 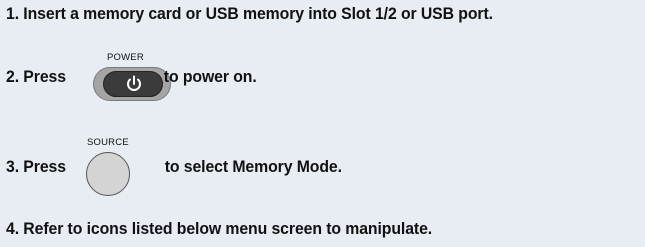 What do you see at coordinates (131, 77) in the screenshot?
I see `step-2: 2. Press to power on.` at bounding box center [131, 77].